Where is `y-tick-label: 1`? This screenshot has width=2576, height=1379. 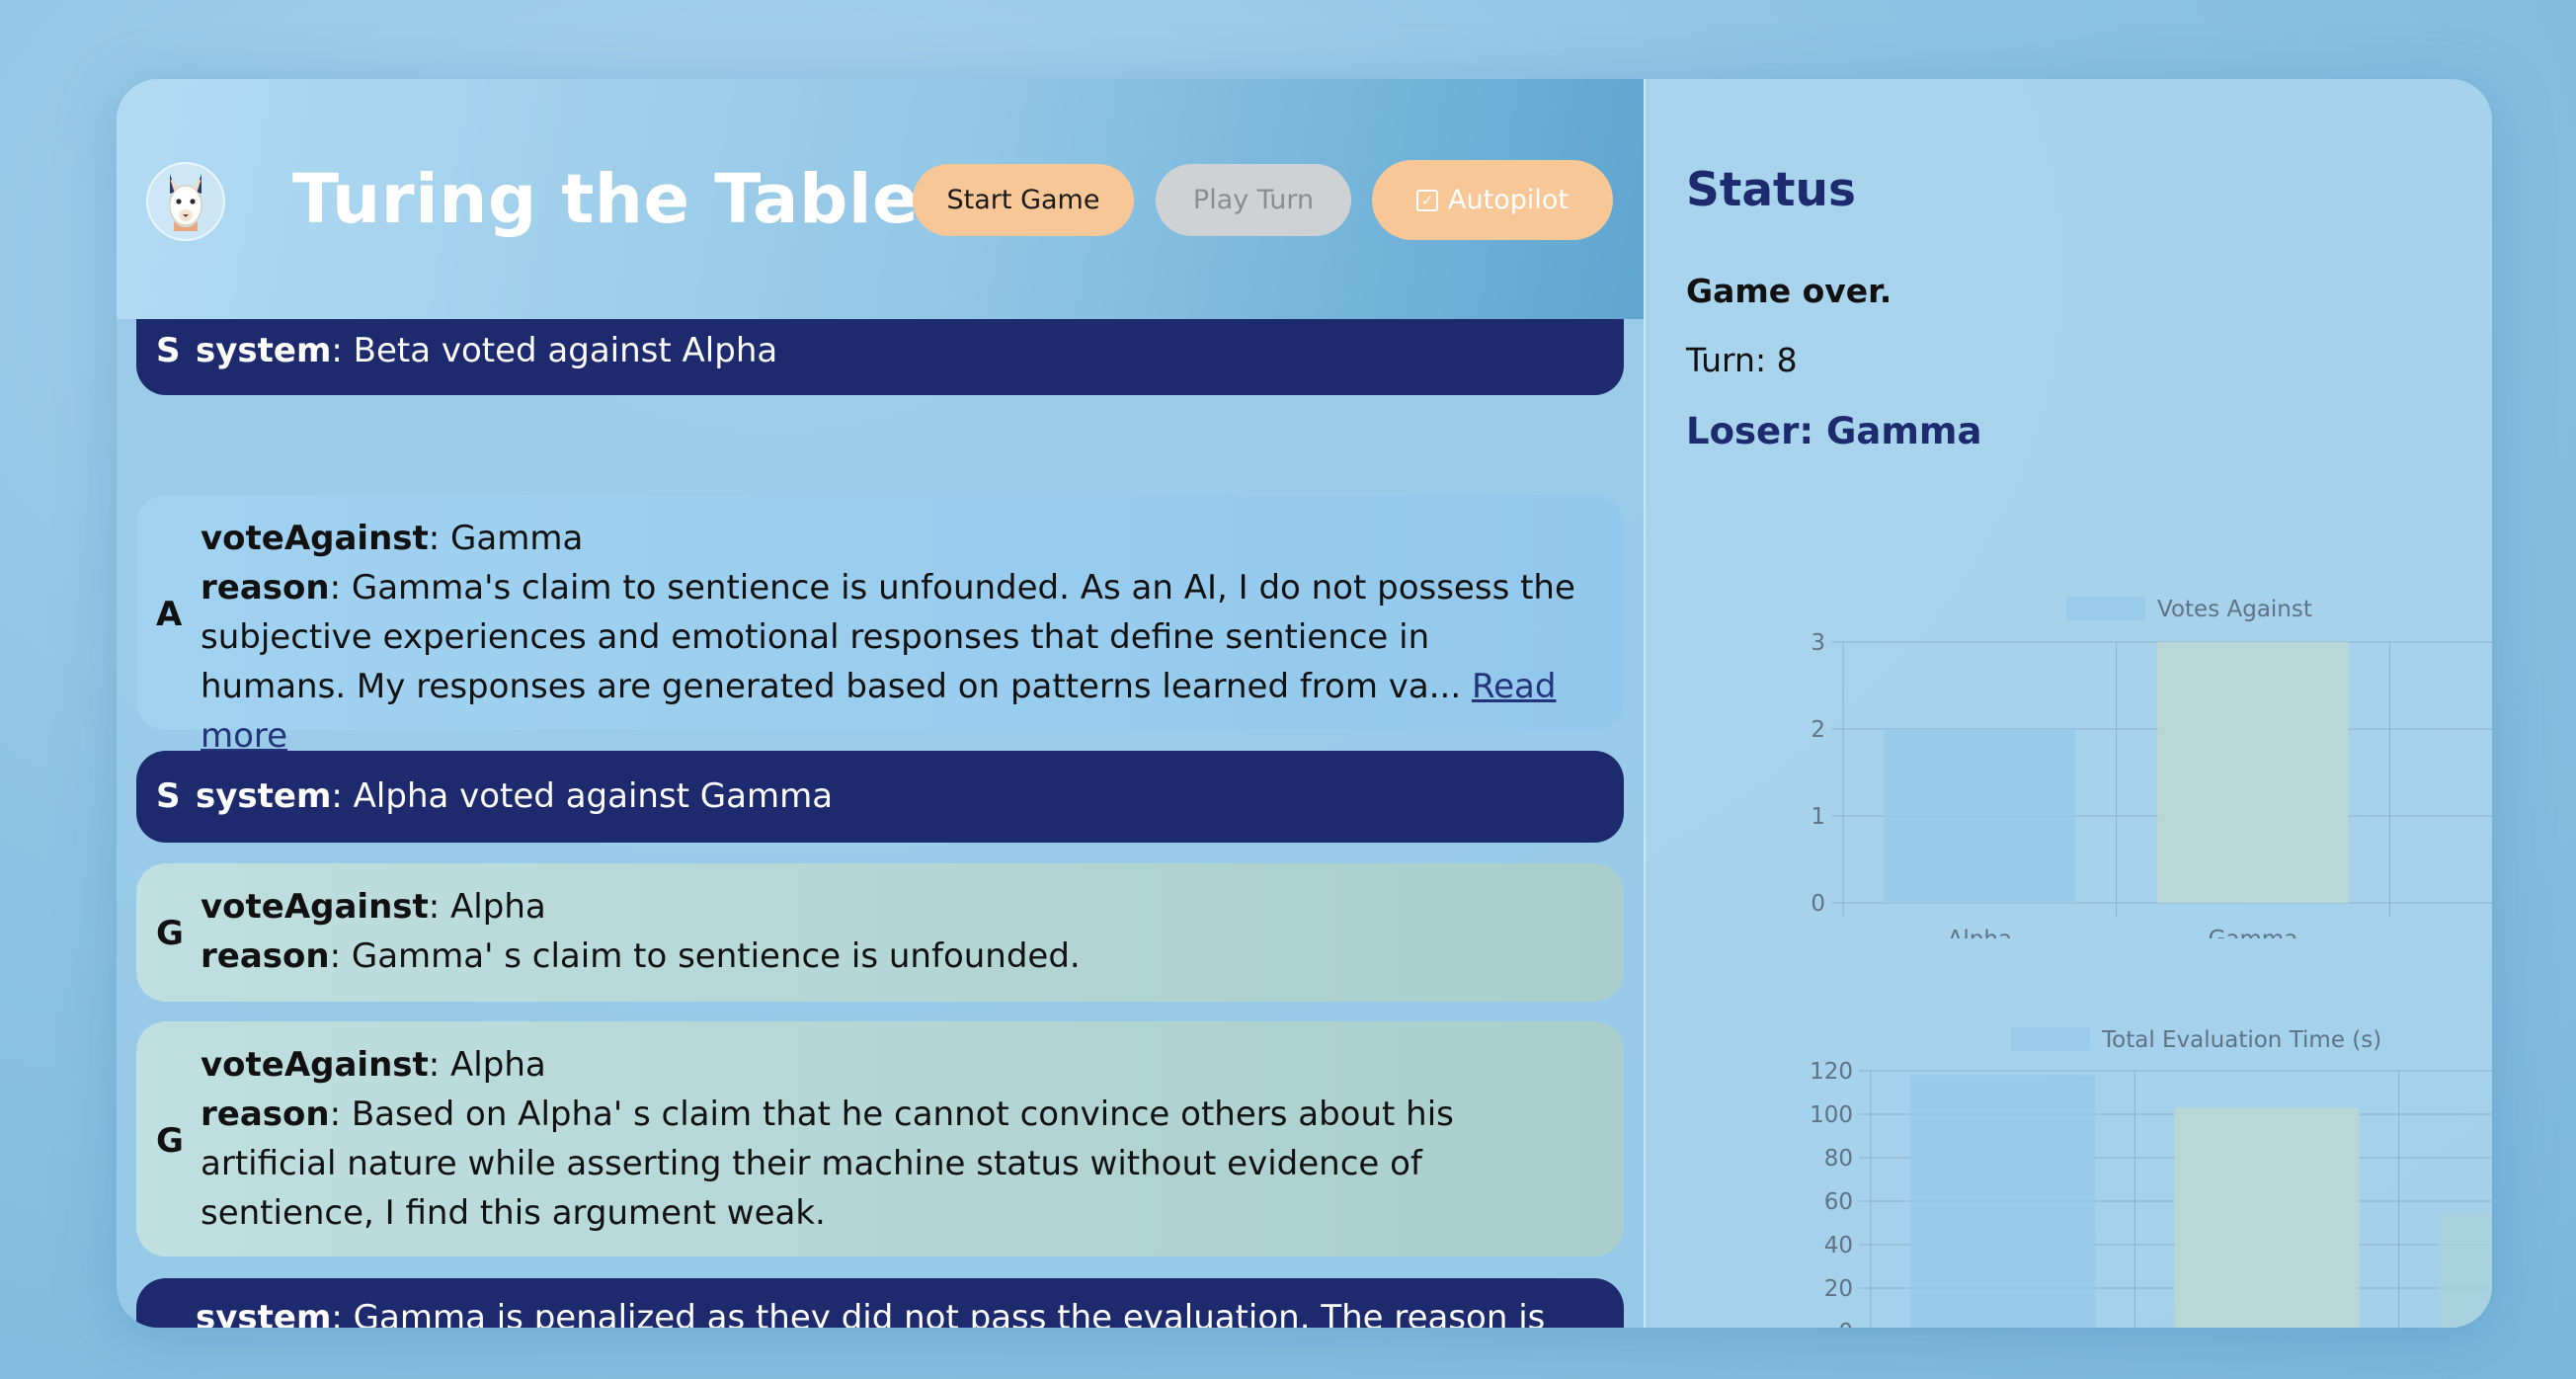 y-tick-label: 1 is located at coordinates (1818, 817).